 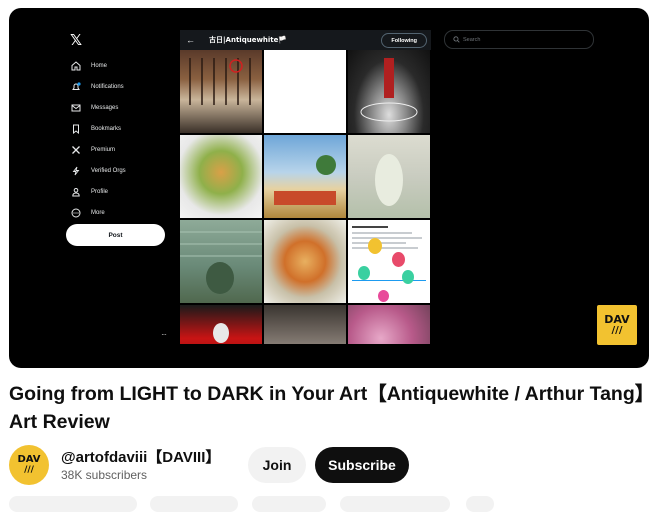 I want to click on nav-item-notifications: Notifications, so click(x=125, y=86).